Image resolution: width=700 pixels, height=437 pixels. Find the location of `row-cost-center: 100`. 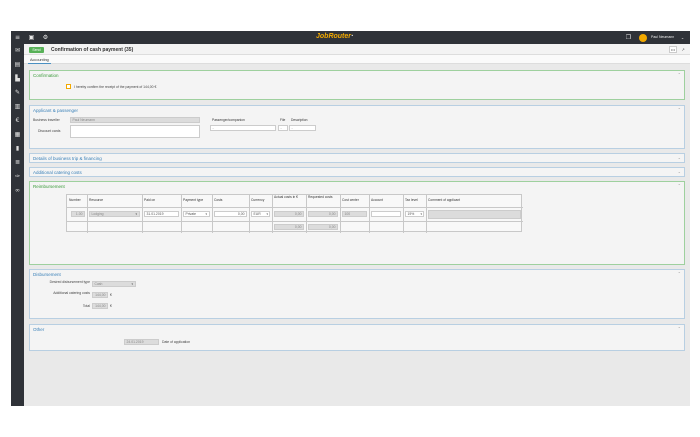

row-cost-center: 100 is located at coordinates (354, 214).